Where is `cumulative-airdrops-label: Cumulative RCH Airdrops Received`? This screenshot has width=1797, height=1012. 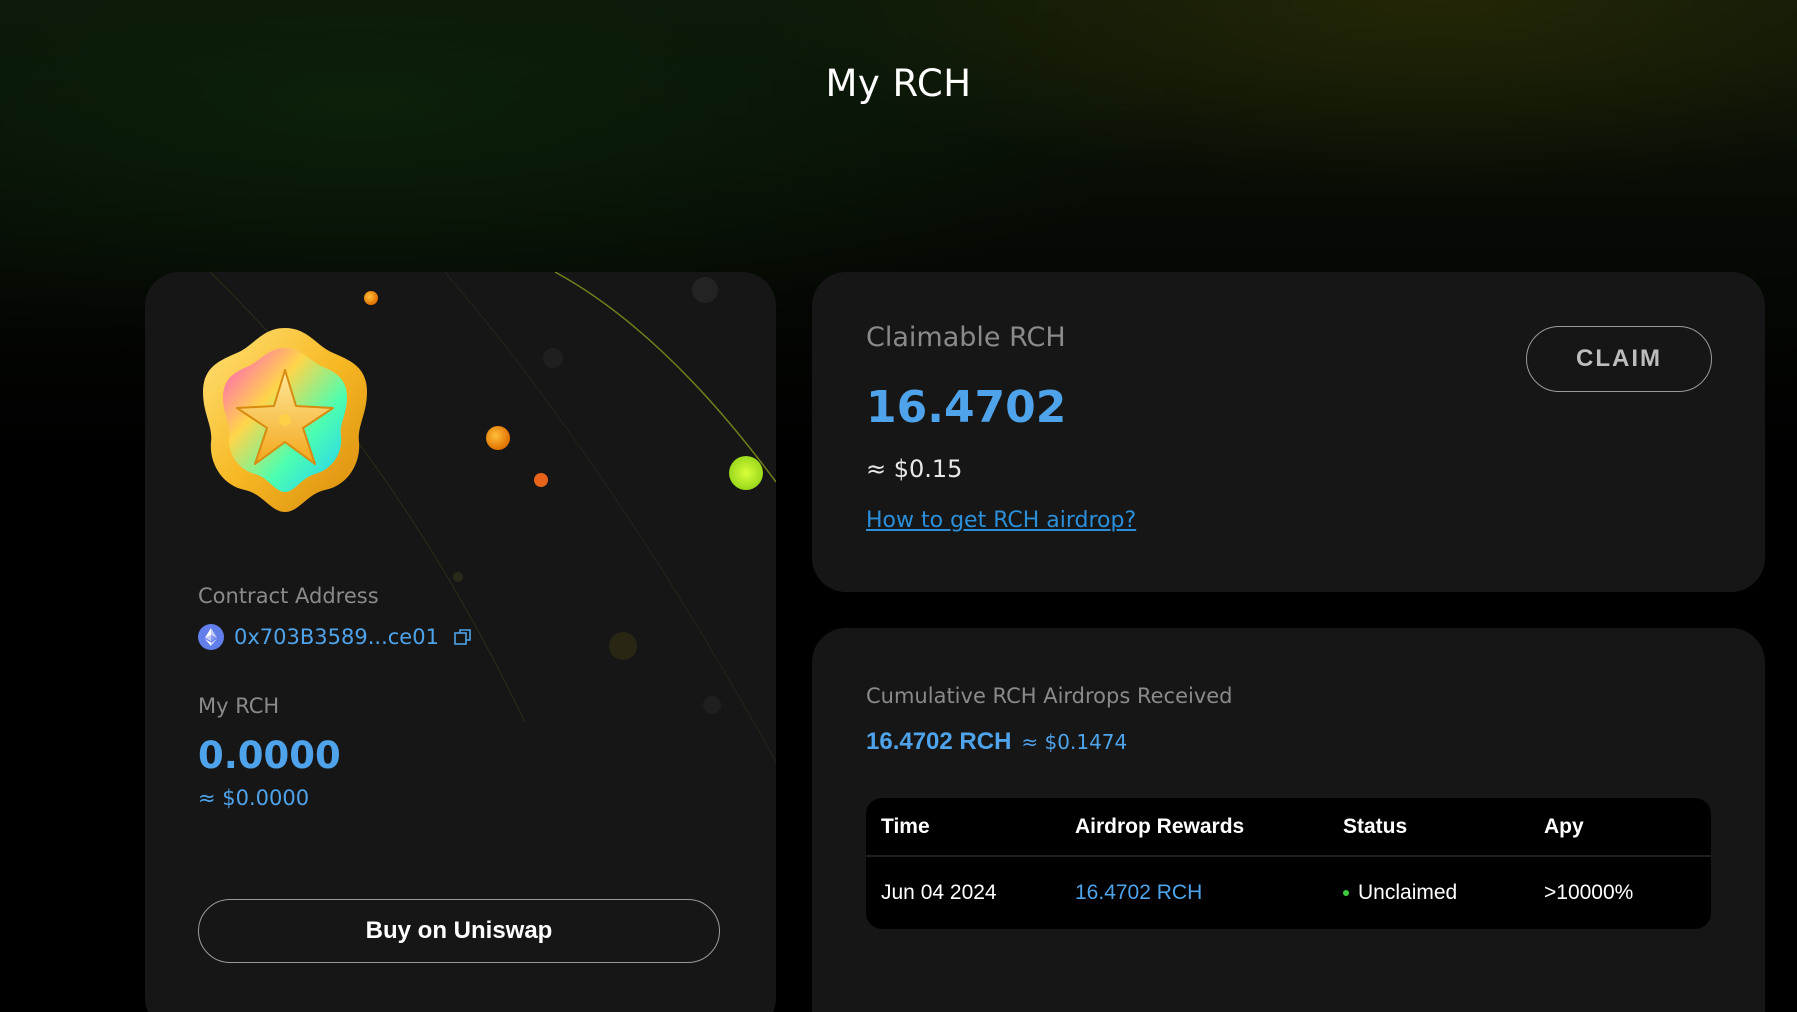 cumulative-airdrops-label: Cumulative RCH Airdrops Received is located at coordinates (1049, 696).